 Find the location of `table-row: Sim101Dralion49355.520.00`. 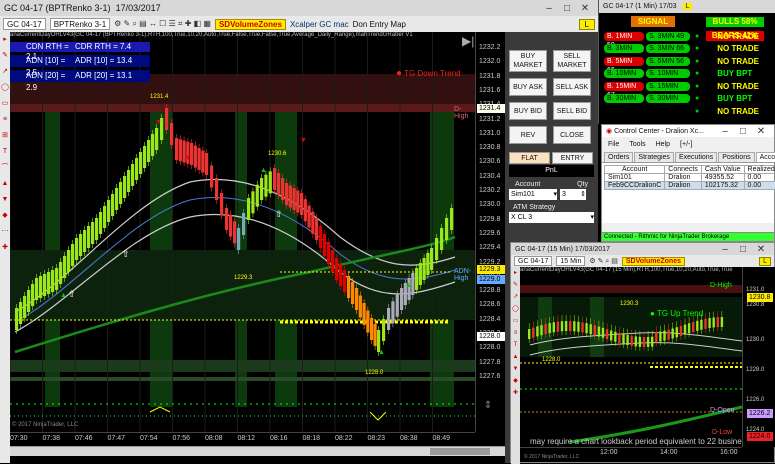

table-row: Sim101Dralion49355.520.00 is located at coordinates (690, 178).